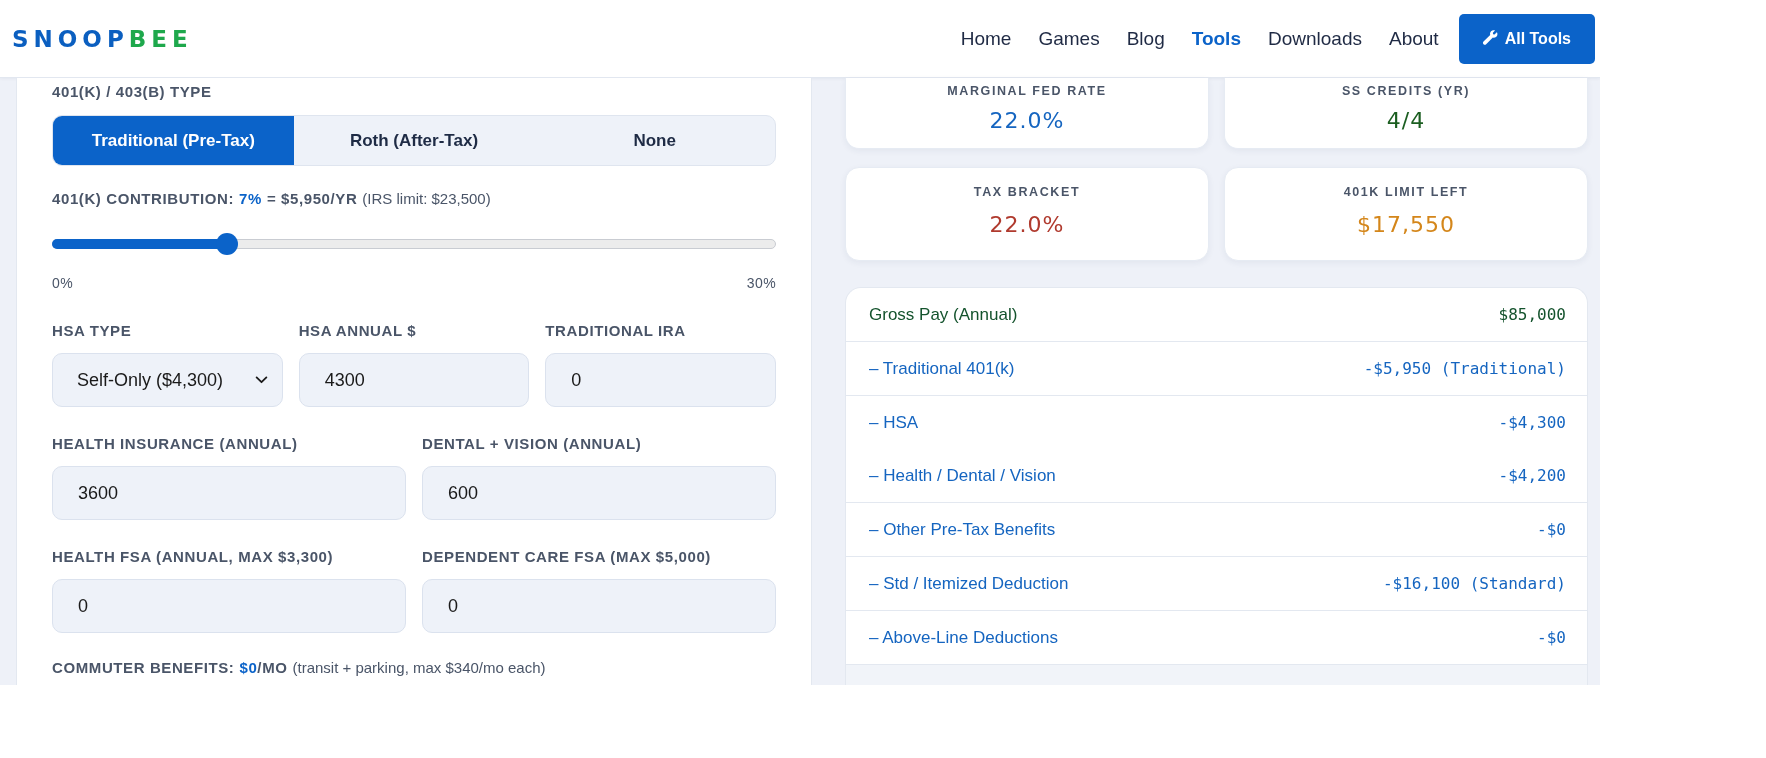  What do you see at coordinates (414, 244) in the screenshot?
I see `slider-track` at bounding box center [414, 244].